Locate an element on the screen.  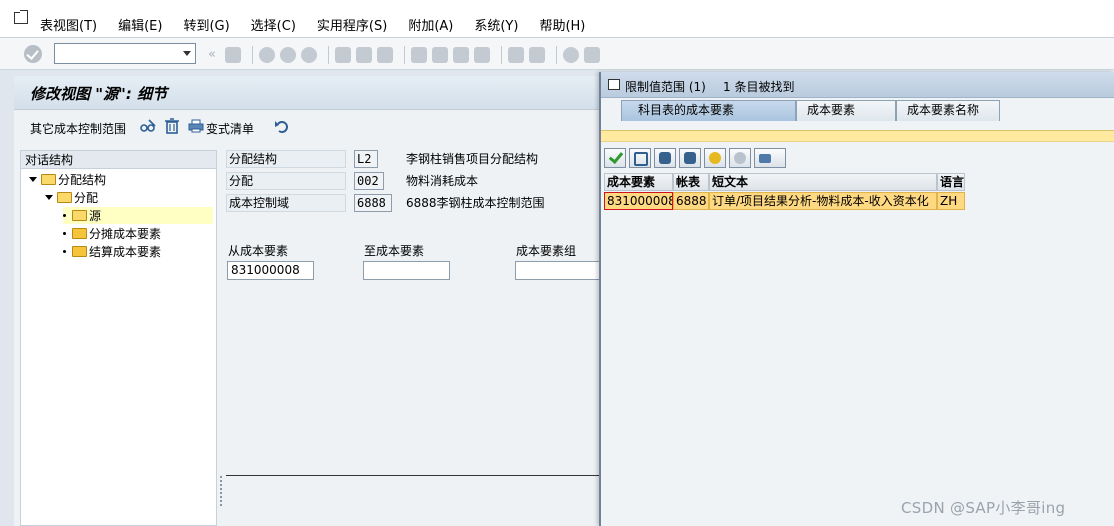
back-icon is located at coordinates (267, 55).